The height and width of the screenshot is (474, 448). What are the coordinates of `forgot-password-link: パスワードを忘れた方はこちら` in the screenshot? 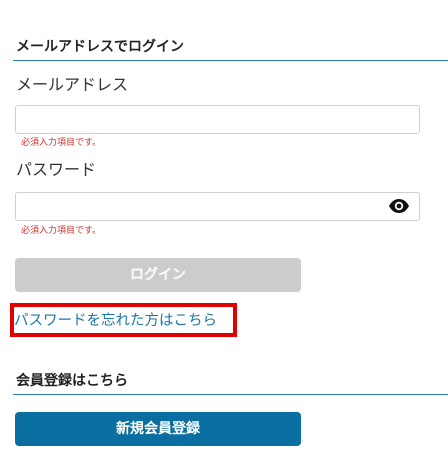 It's located at (115, 321).